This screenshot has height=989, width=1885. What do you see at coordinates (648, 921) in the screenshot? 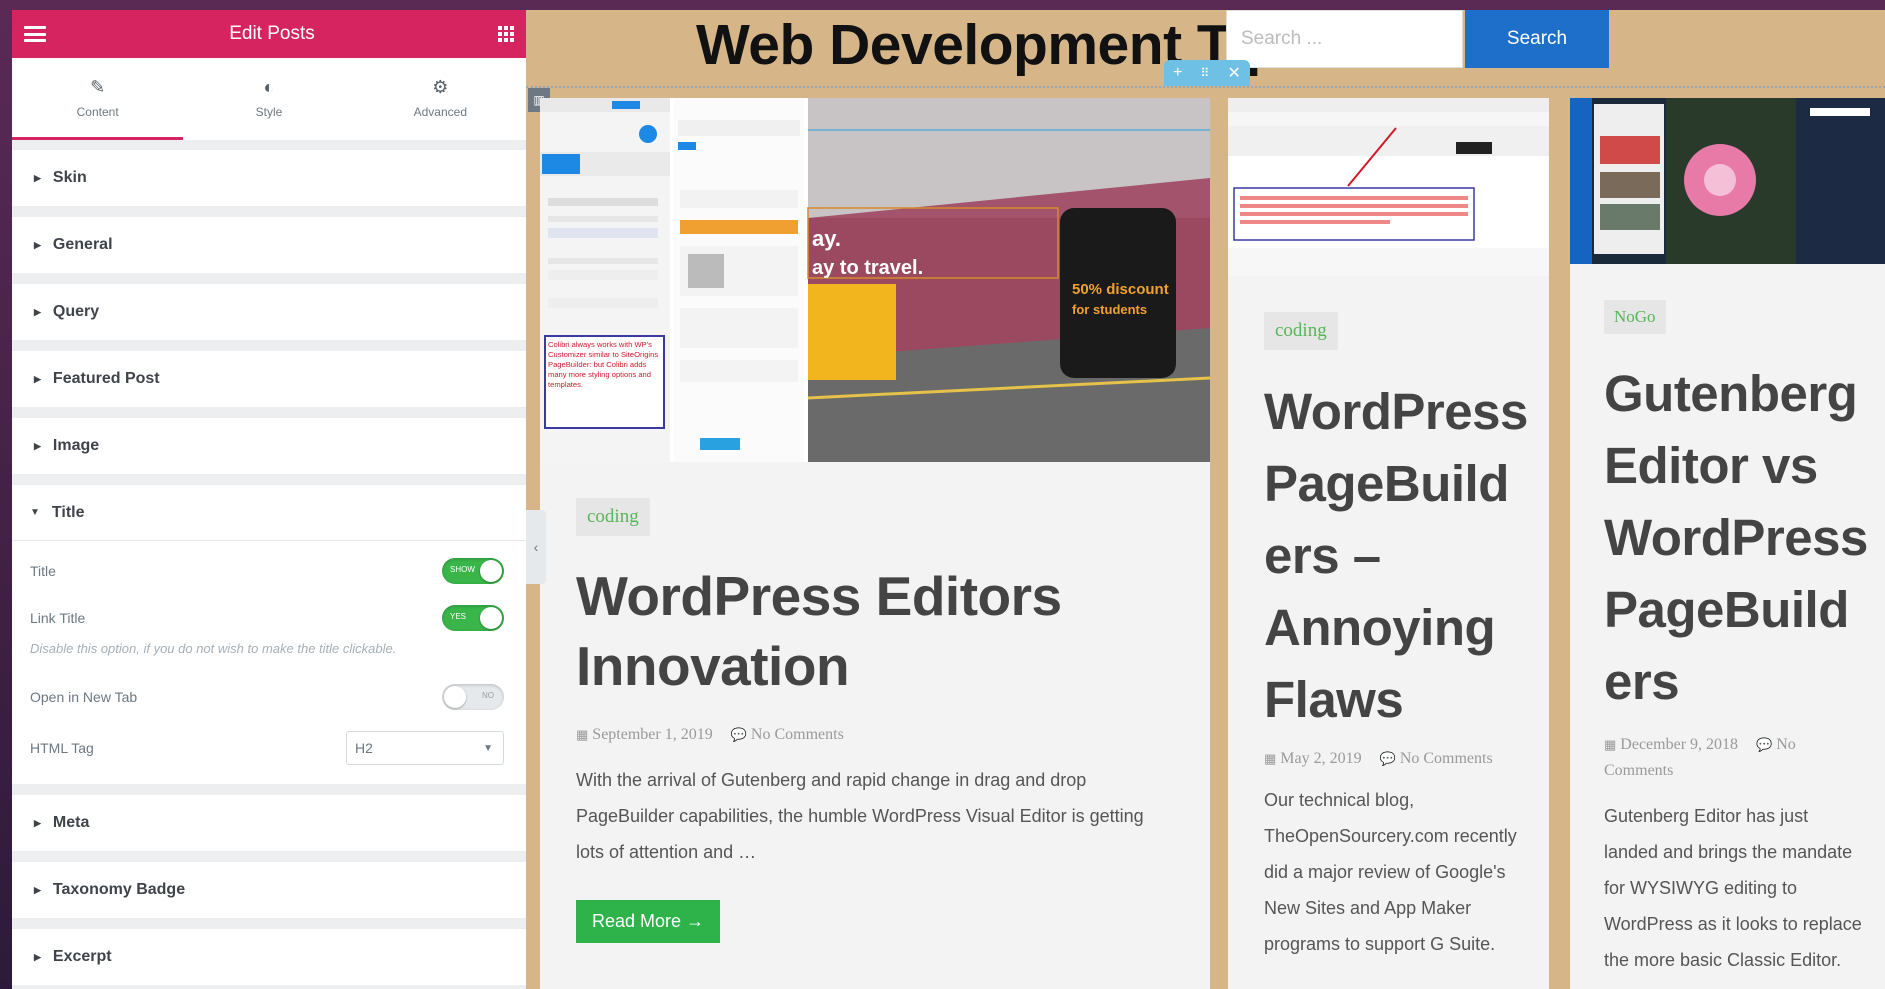
I see `read-more-button: Read More →` at bounding box center [648, 921].